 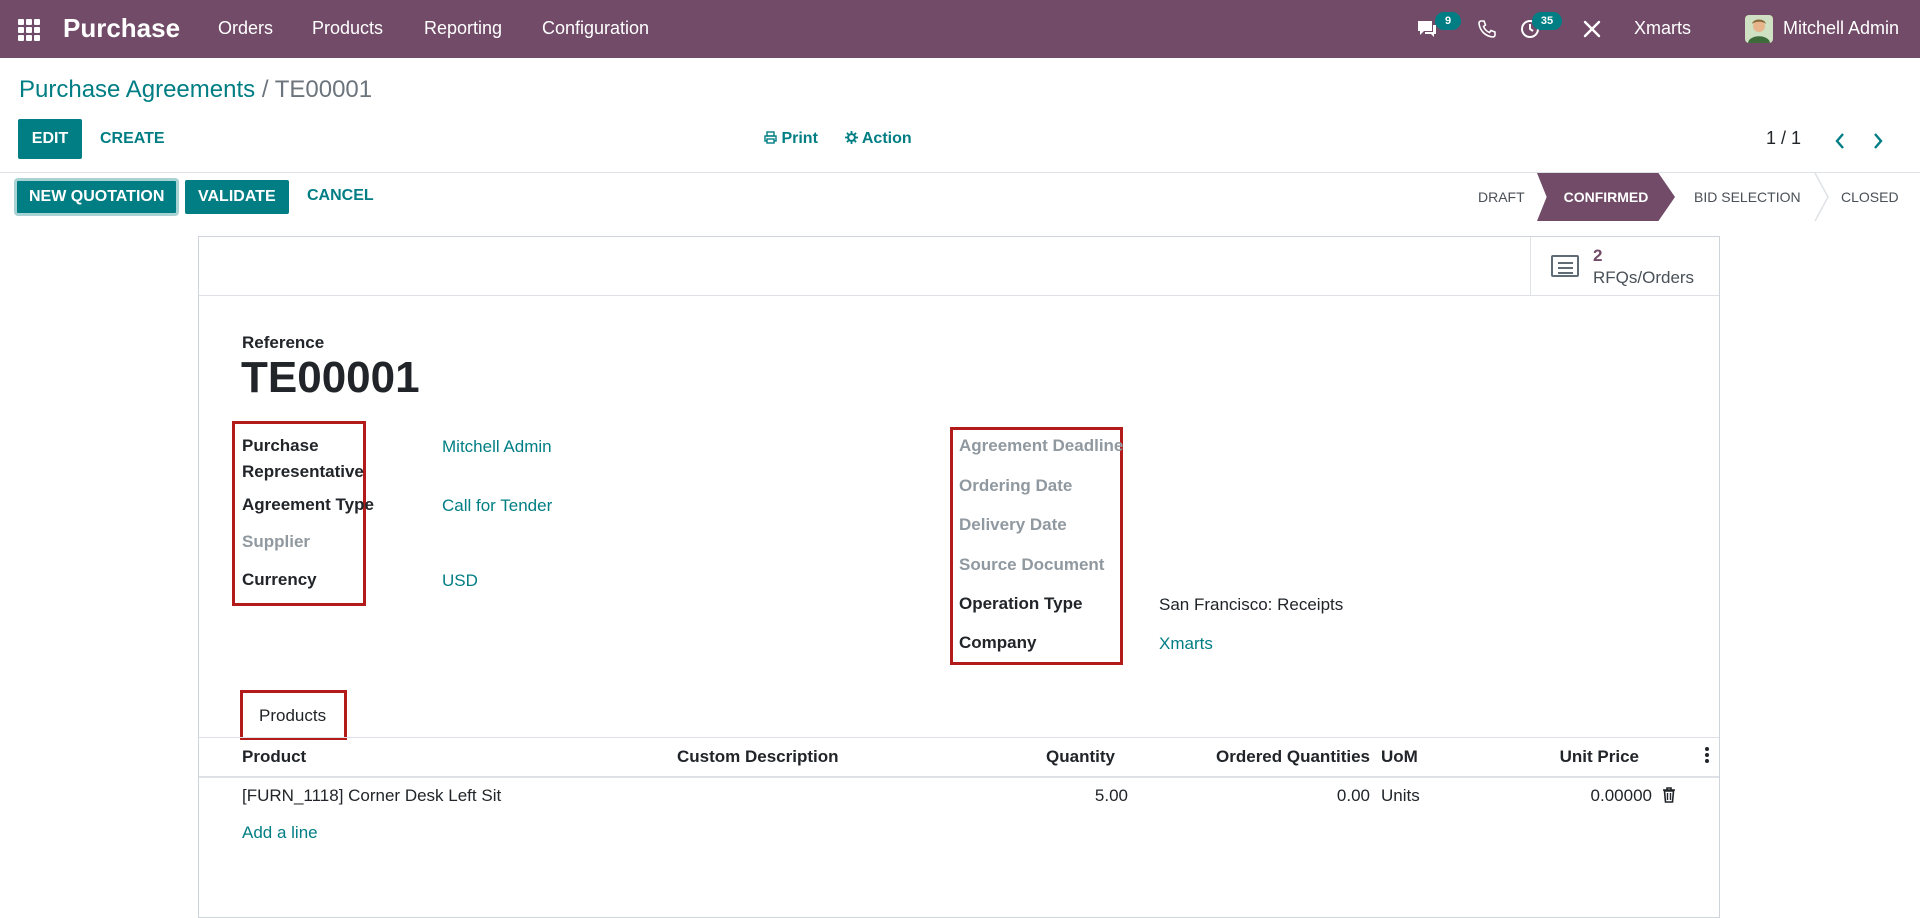 What do you see at coordinates (276, 541) in the screenshot?
I see `supplier-label: Supplier` at bounding box center [276, 541].